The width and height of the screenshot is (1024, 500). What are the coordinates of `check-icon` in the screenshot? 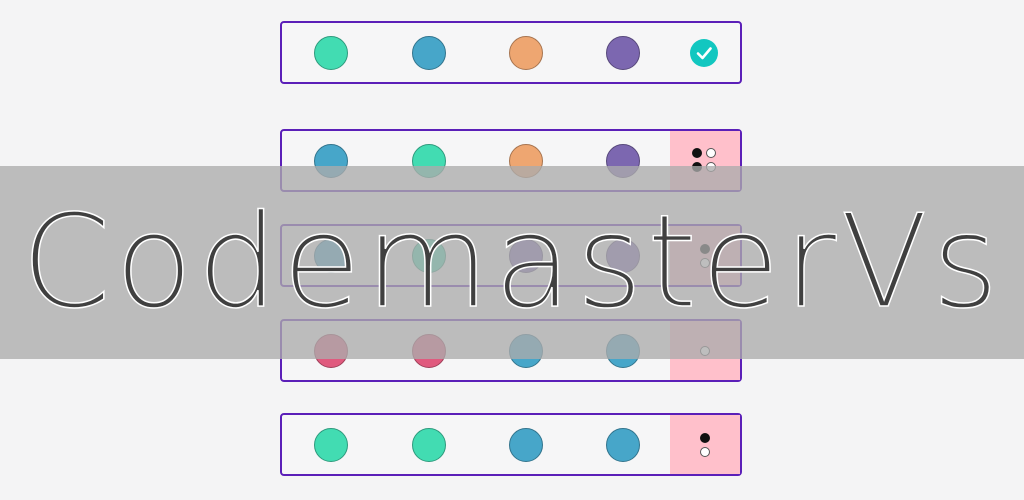 It's located at (704, 52).